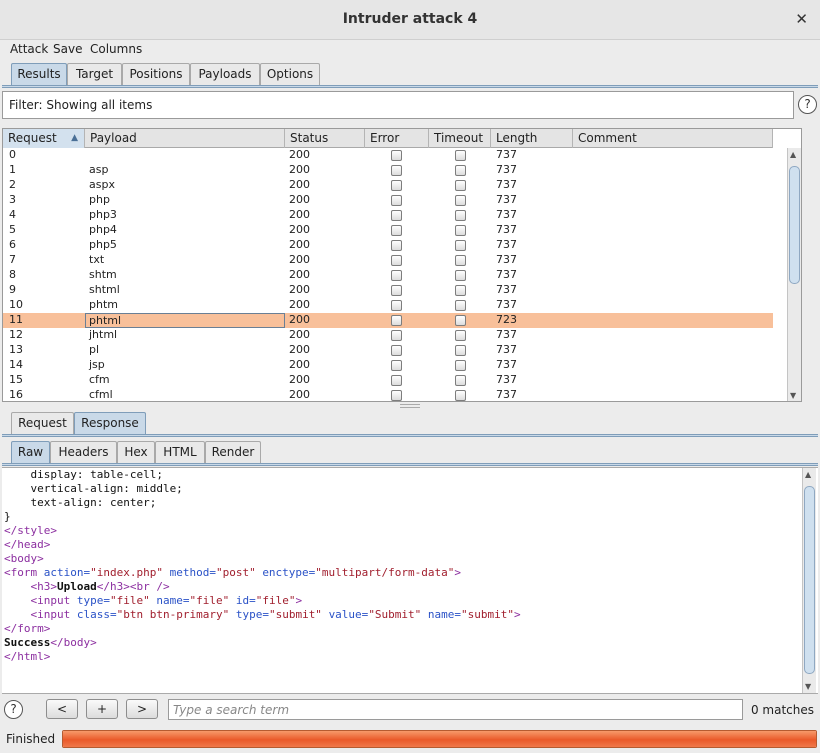  What do you see at coordinates (388, 260) in the screenshot?
I see `table-row: 7 txt 200 737` at bounding box center [388, 260].